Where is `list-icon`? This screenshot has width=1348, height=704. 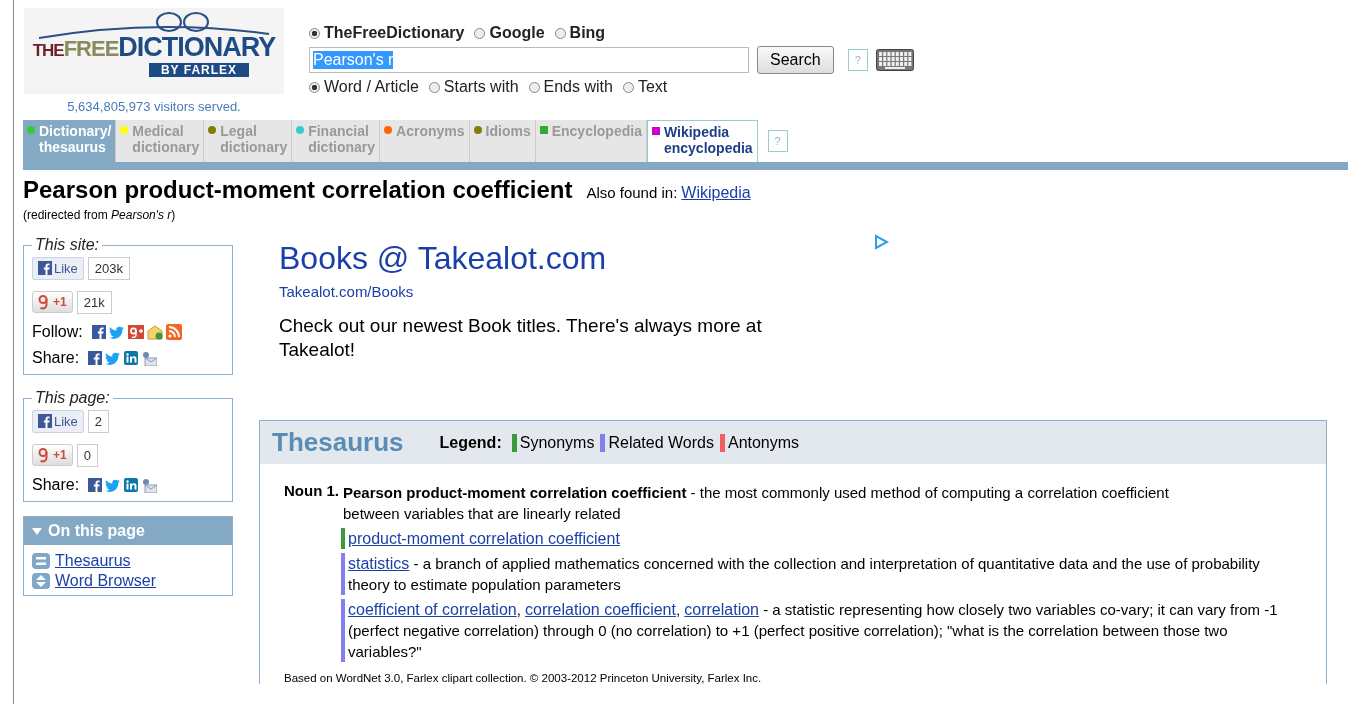
list-icon is located at coordinates (41, 561).